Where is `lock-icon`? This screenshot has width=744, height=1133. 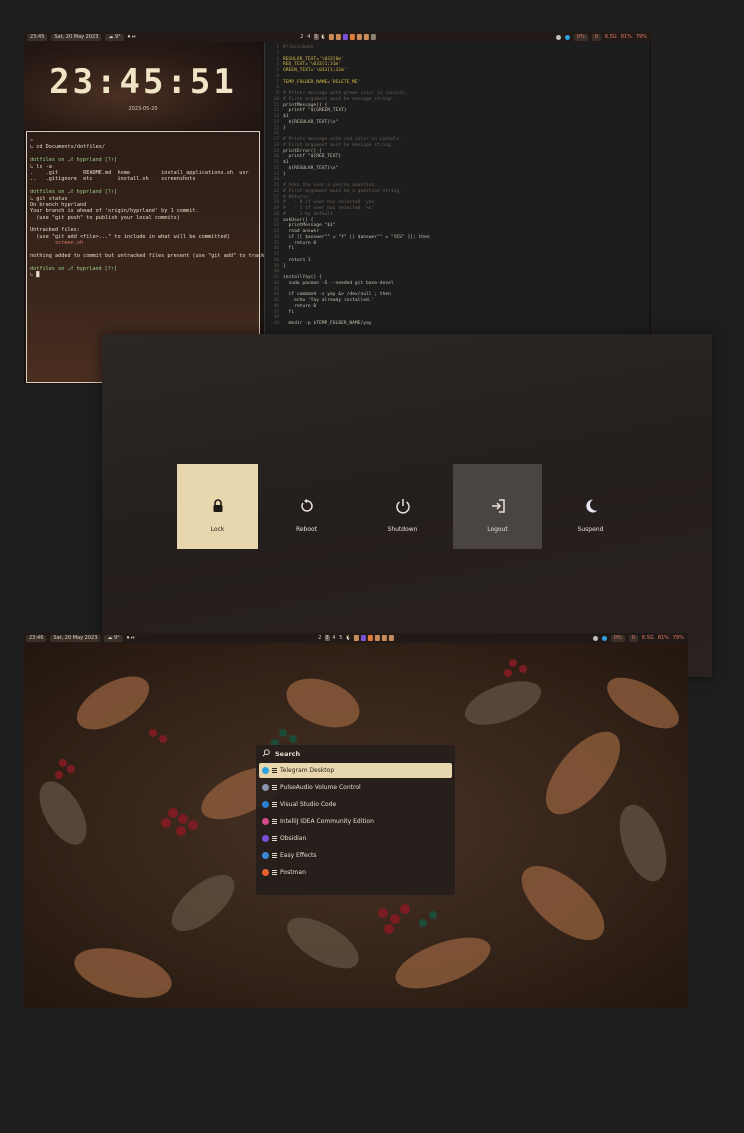 lock-icon is located at coordinates (218, 506).